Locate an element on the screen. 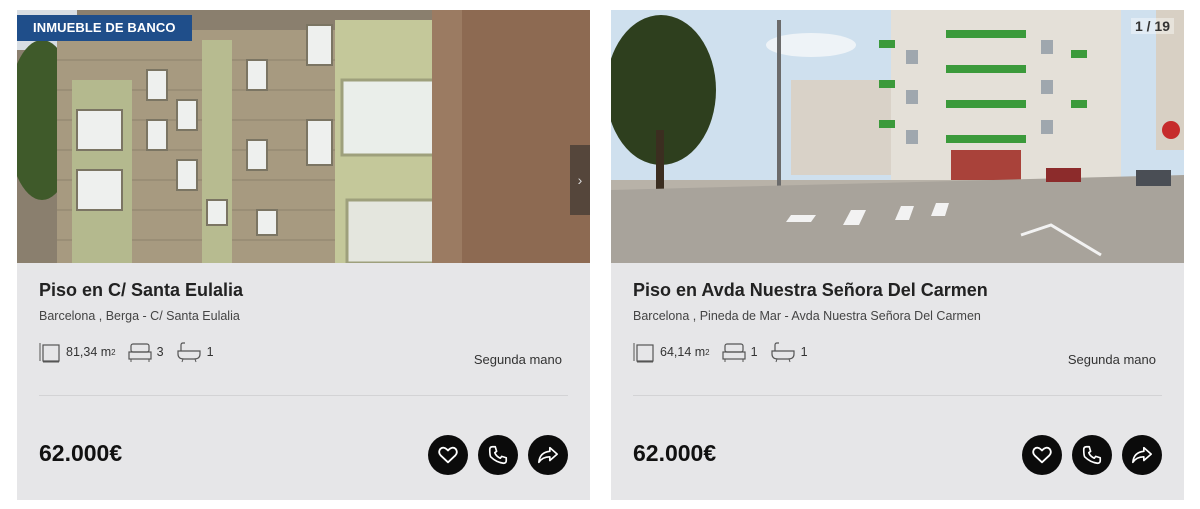 Image resolution: width=1200 pixels, height=509 pixels. listing-features: 81,34 m2 3 1 is located at coordinates (132, 352).